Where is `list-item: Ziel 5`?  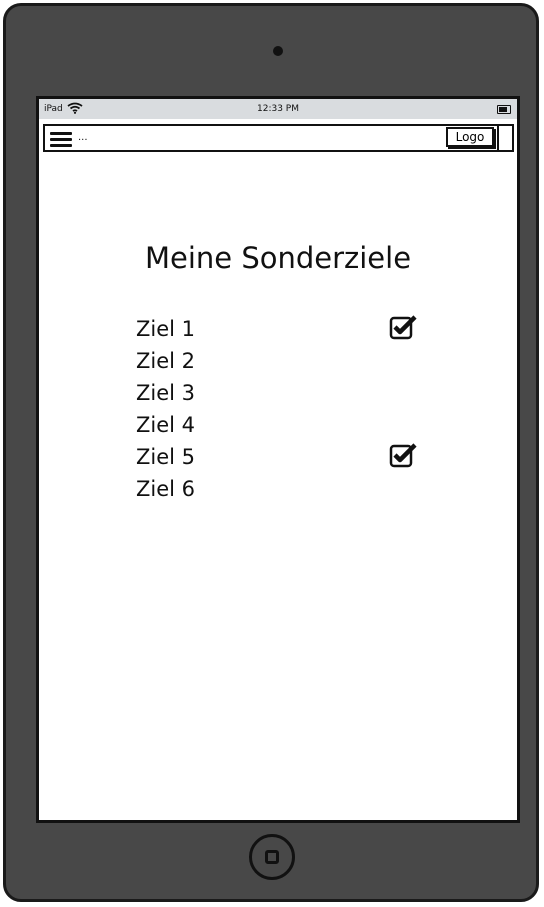
list-item: Ziel 5 is located at coordinates (301, 459).